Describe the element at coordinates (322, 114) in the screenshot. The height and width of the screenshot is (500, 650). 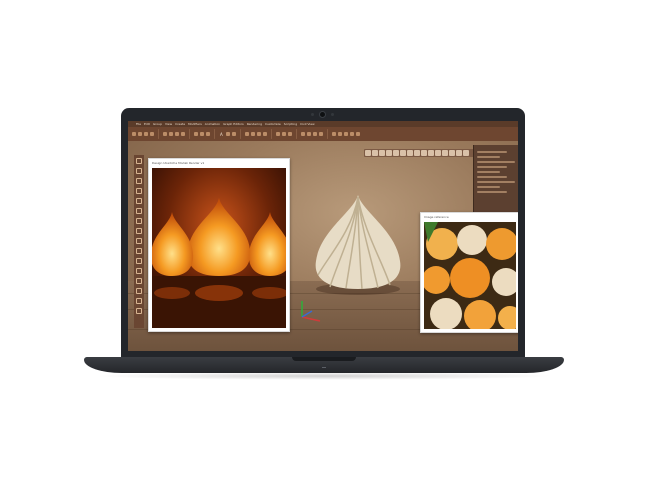
I see `webcam-icon` at that location.